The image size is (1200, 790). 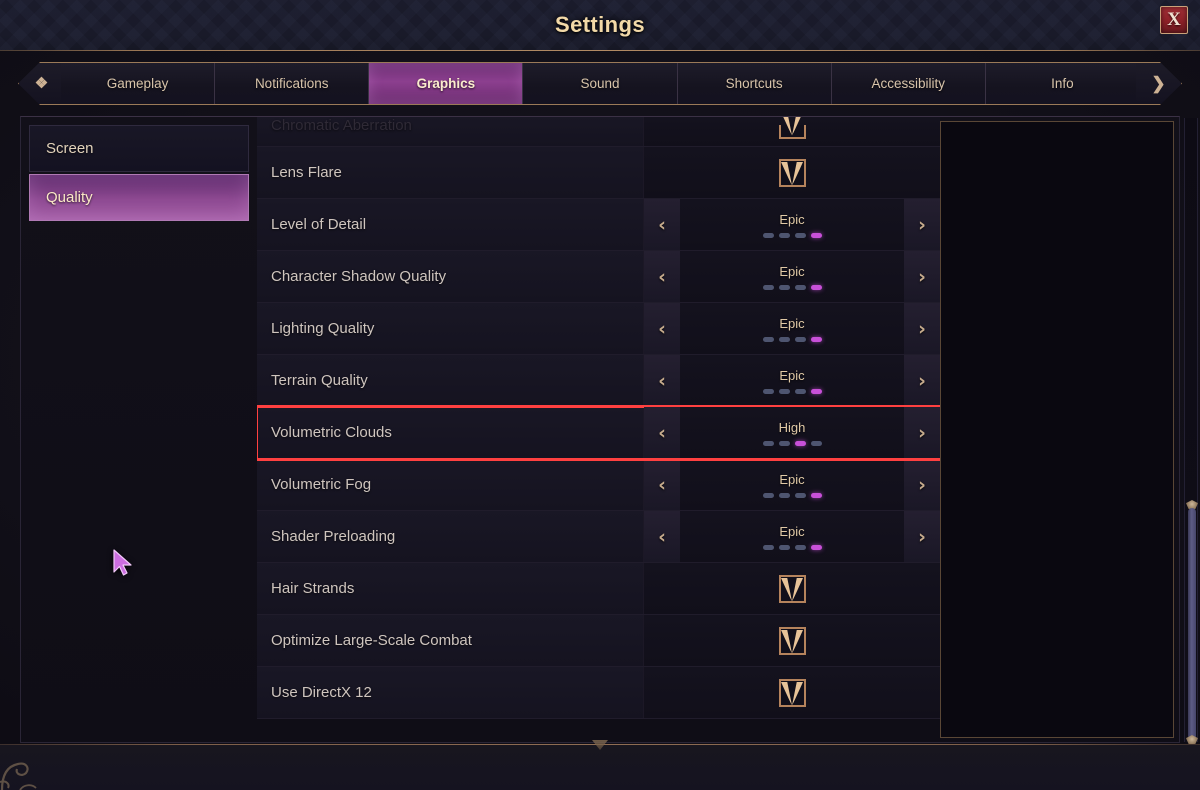 I want to click on setting-row: Hair Strands, so click(x=598, y=589).